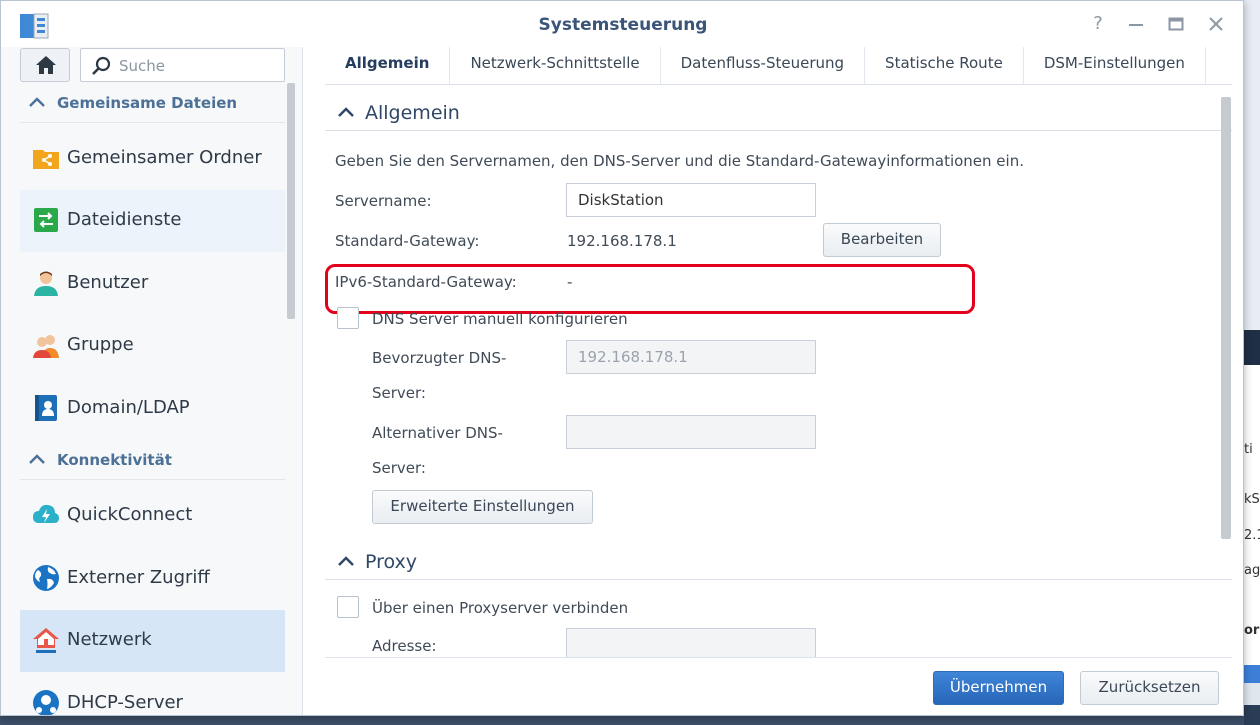  What do you see at coordinates (500, 608) in the screenshot?
I see `proxy-connect-label: Über einen Proxyserver verbinden` at bounding box center [500, 608].